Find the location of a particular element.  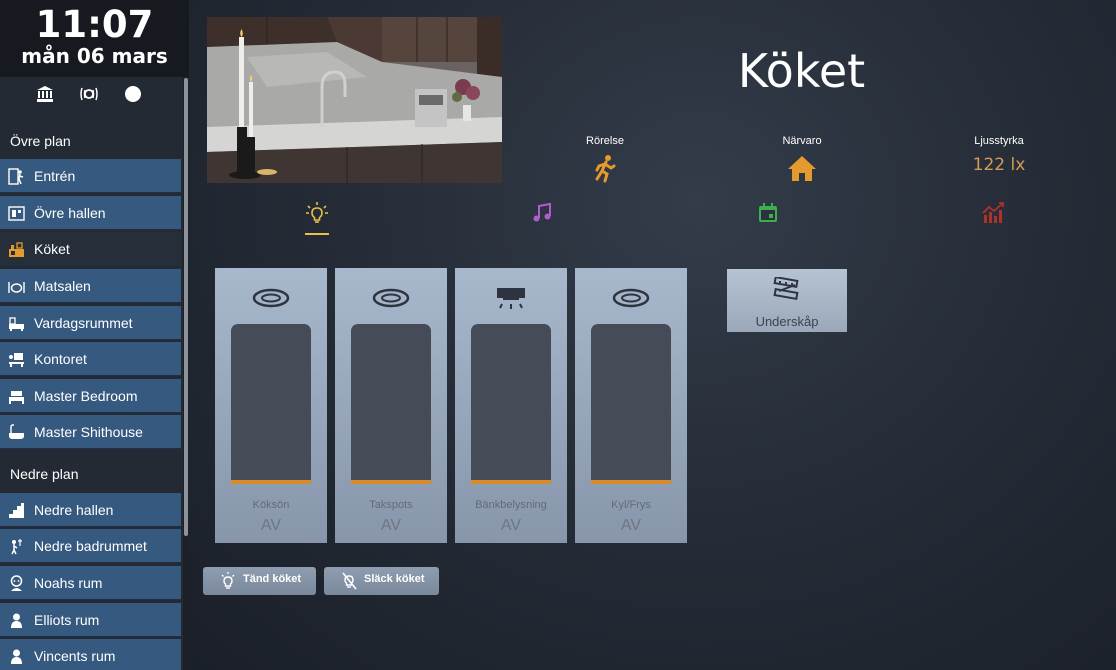

stat-light-level: Ljusstyrka 122 lx is located at coordinates (999, 155).